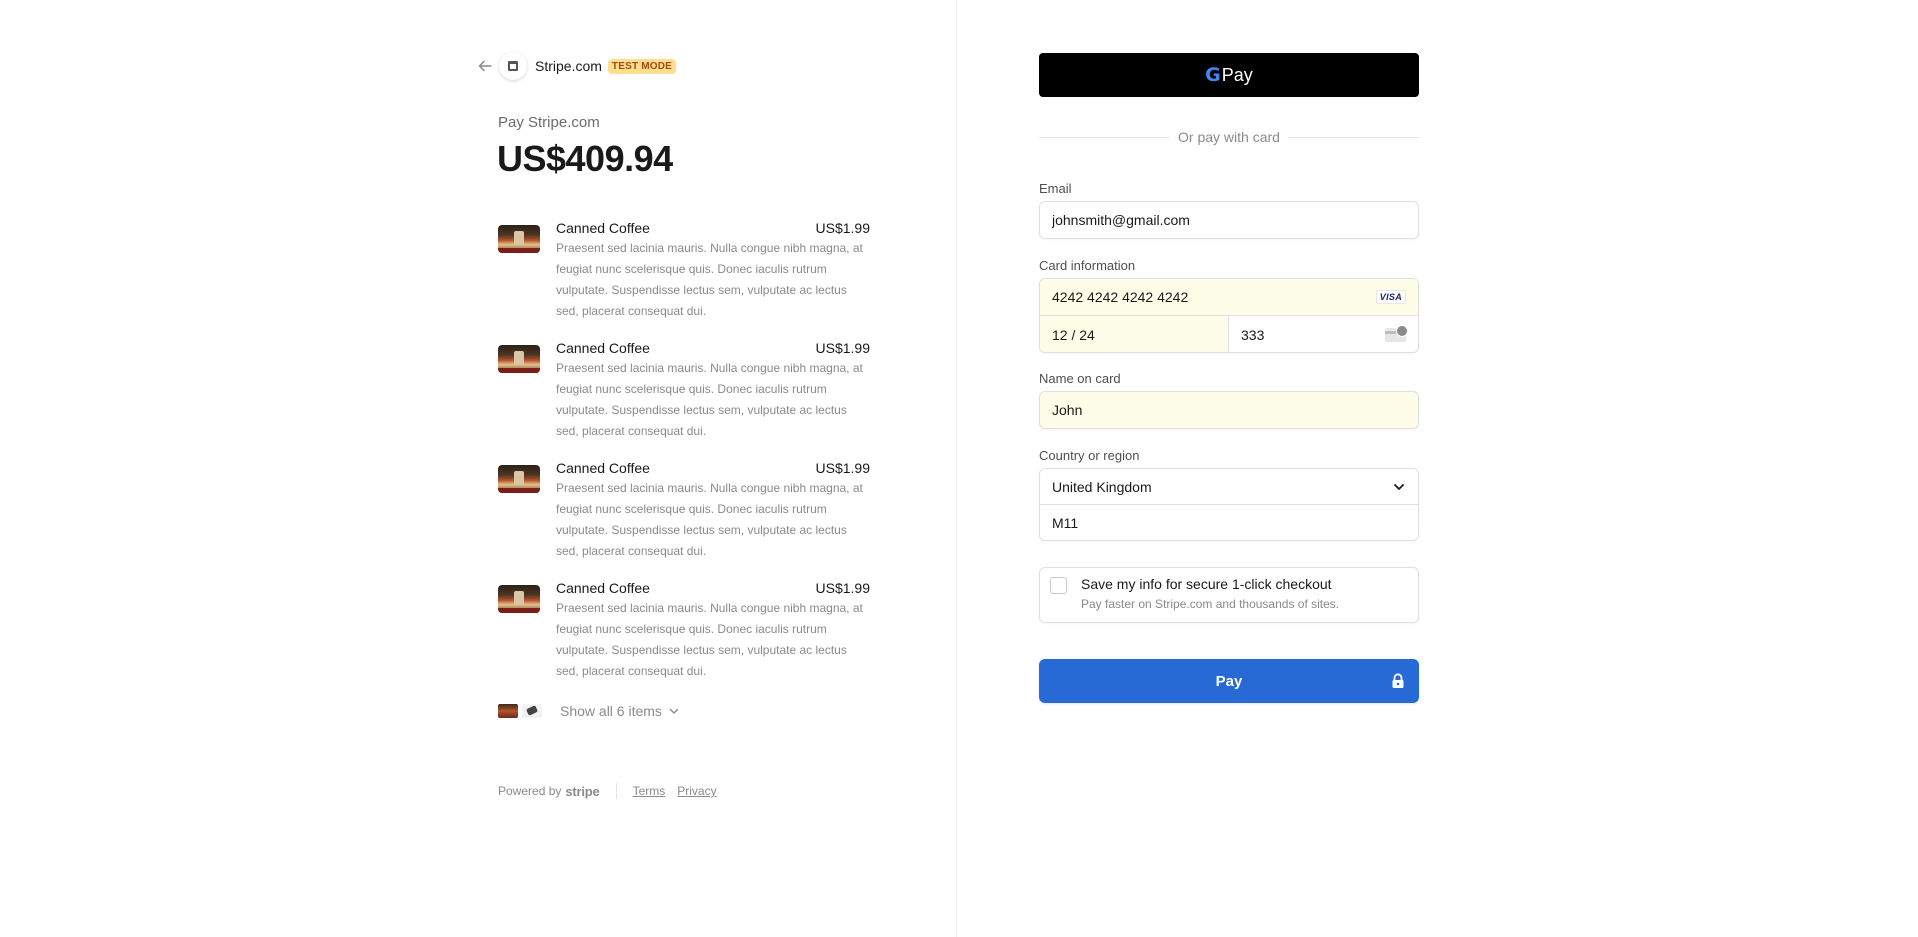 This screenshot has height=937, width=1918. What do you see at coordinates (1089, 455) in the screenshot?
I see `country-label: Country or region` at bounding box center [1089, 455].